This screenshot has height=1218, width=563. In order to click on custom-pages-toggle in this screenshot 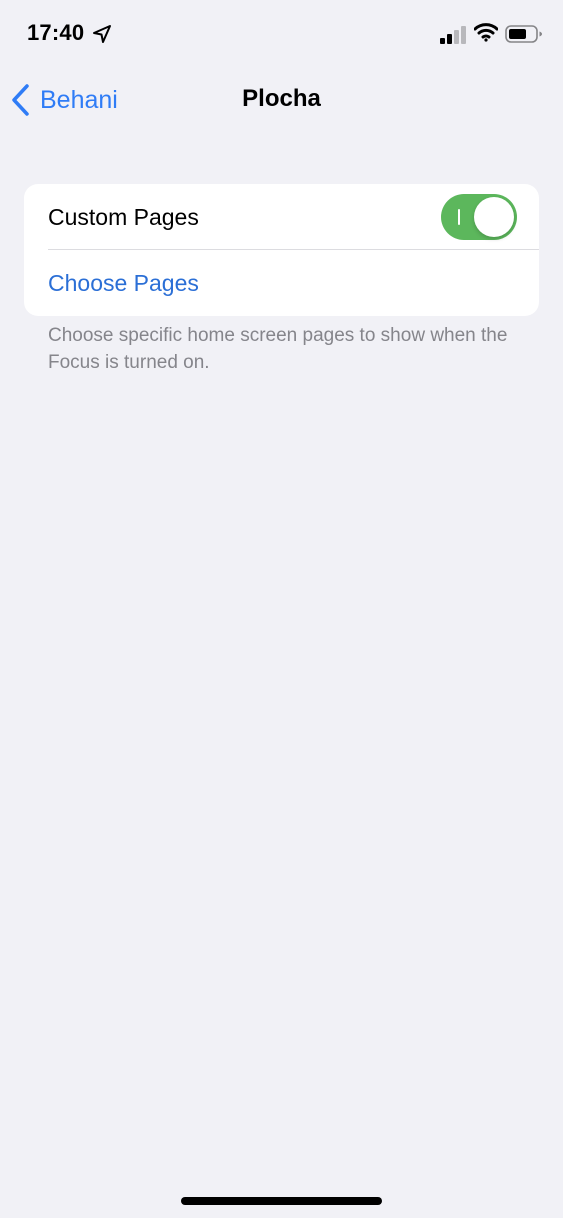, I will do `click(479, 217)`.